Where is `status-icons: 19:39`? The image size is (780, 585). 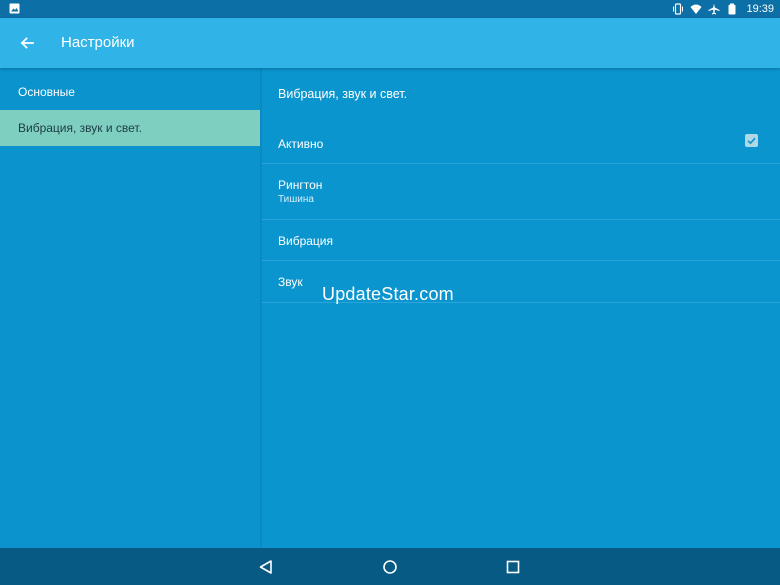 status-icons: 19:39 is located at coordinates (723, 9).